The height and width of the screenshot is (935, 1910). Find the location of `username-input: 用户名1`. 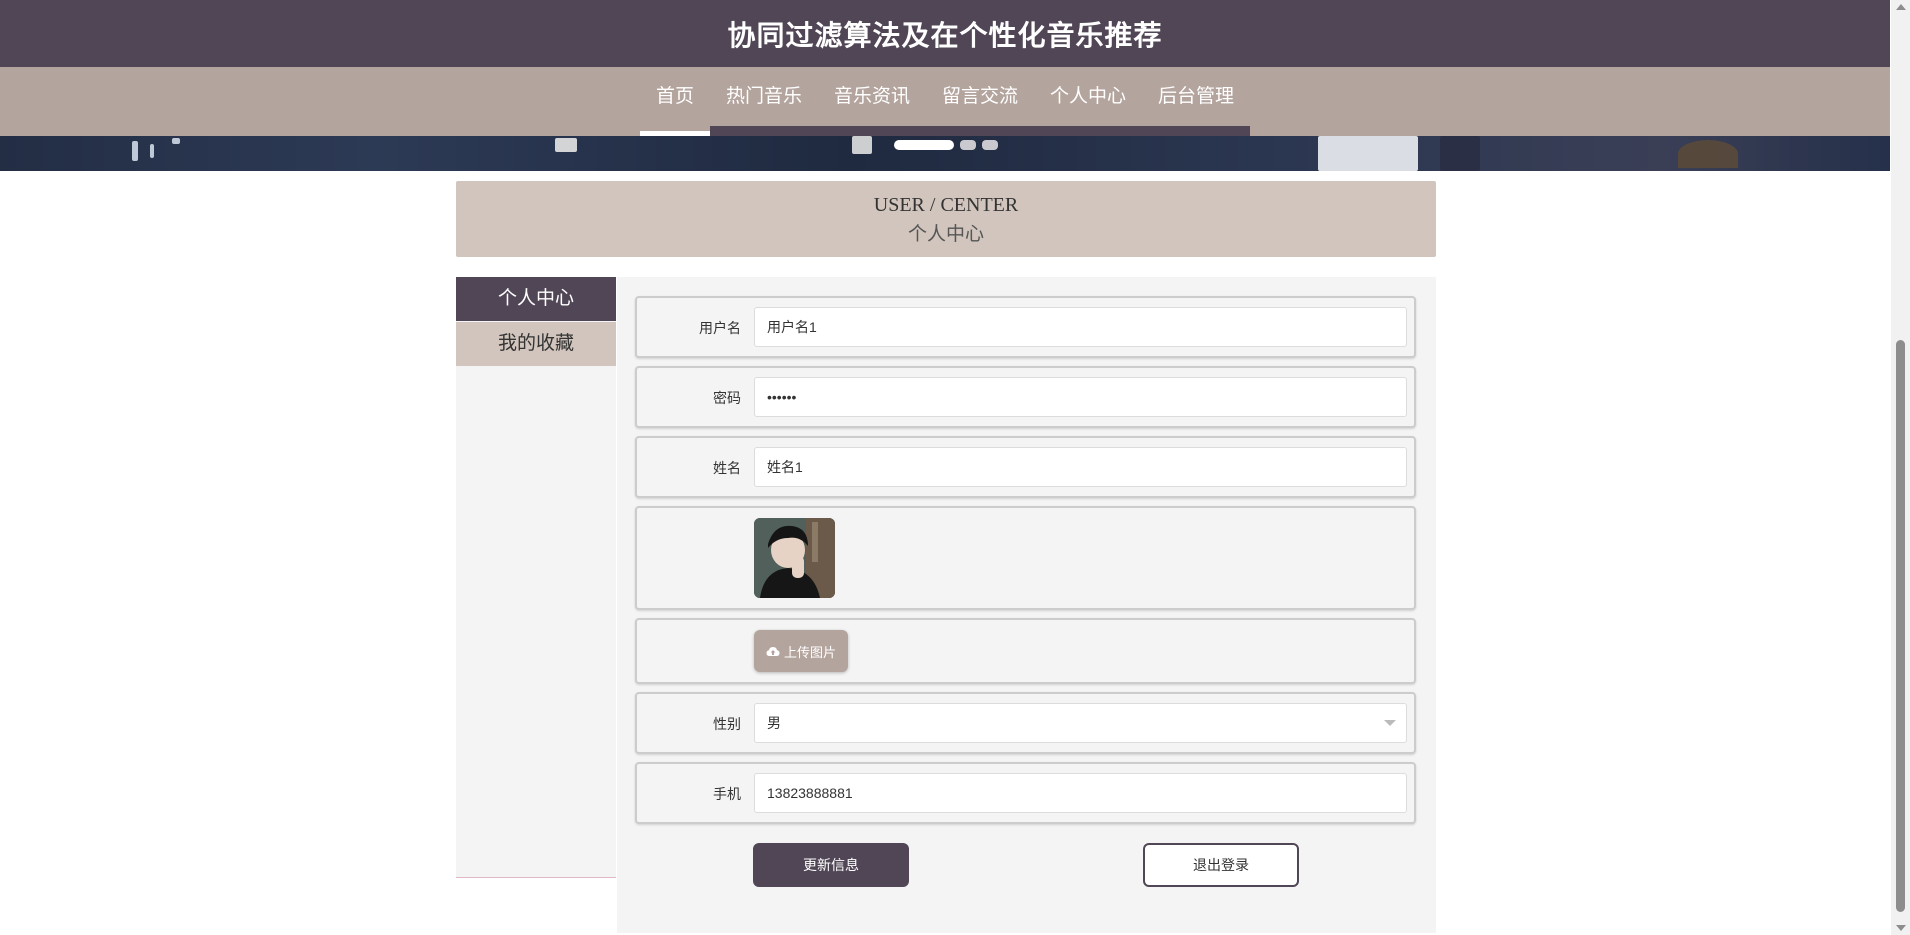

username-input: 用户名1 is located at coordinates (1080, 327).